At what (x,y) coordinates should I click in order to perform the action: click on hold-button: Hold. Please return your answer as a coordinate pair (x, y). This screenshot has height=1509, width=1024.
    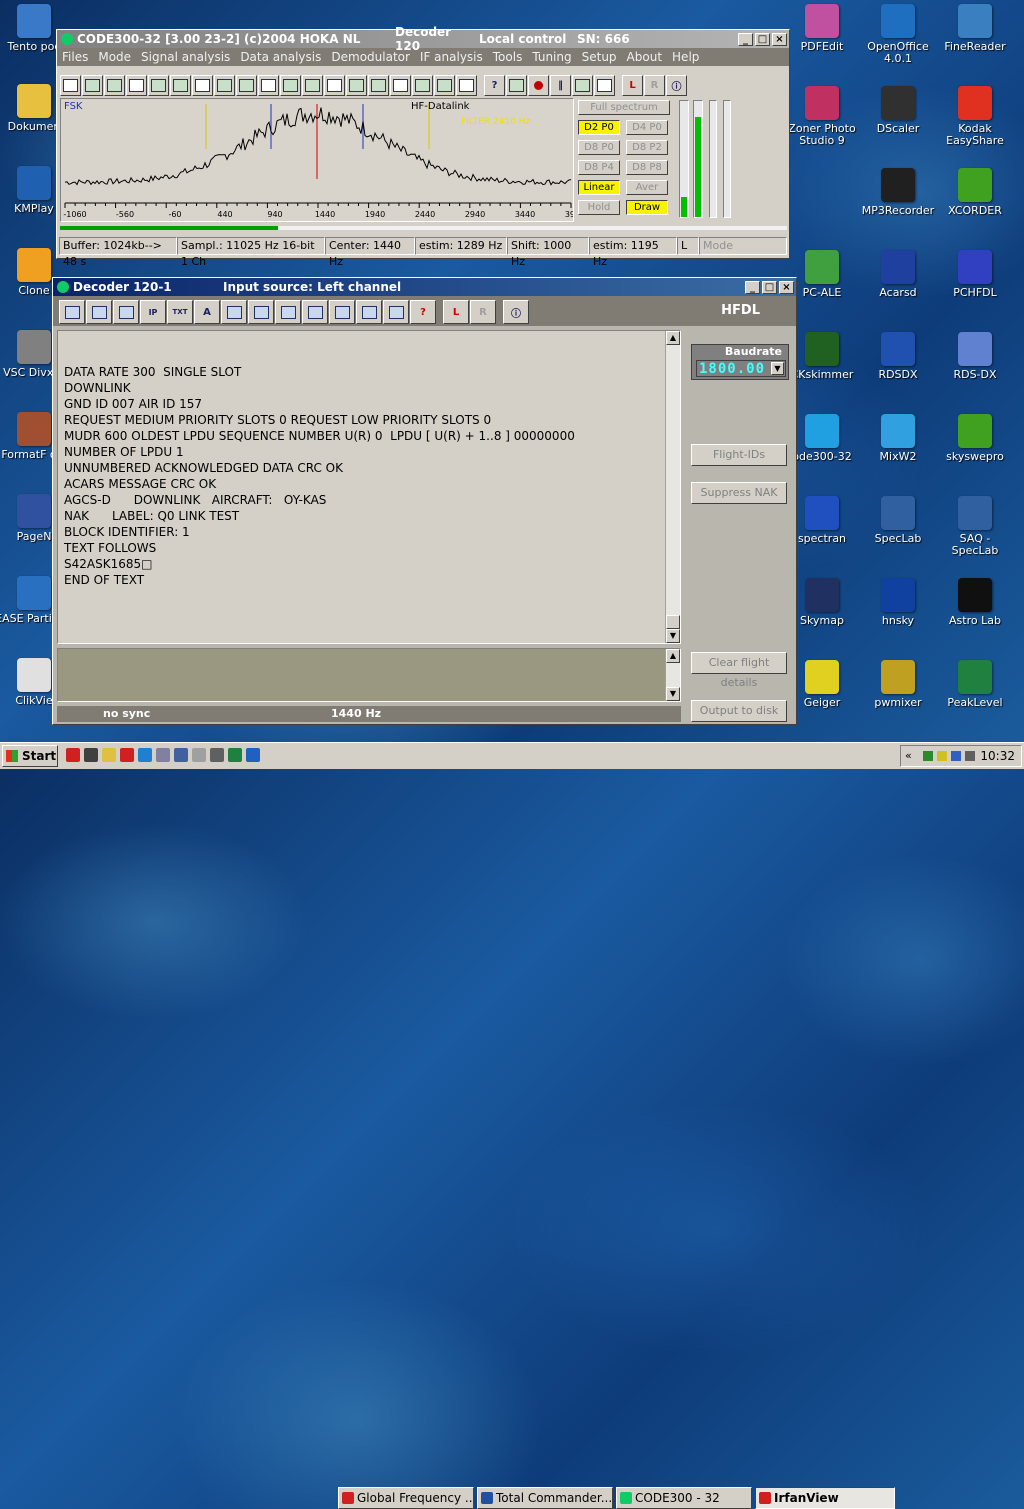
    Looking at the image, I should click on (599, 207).